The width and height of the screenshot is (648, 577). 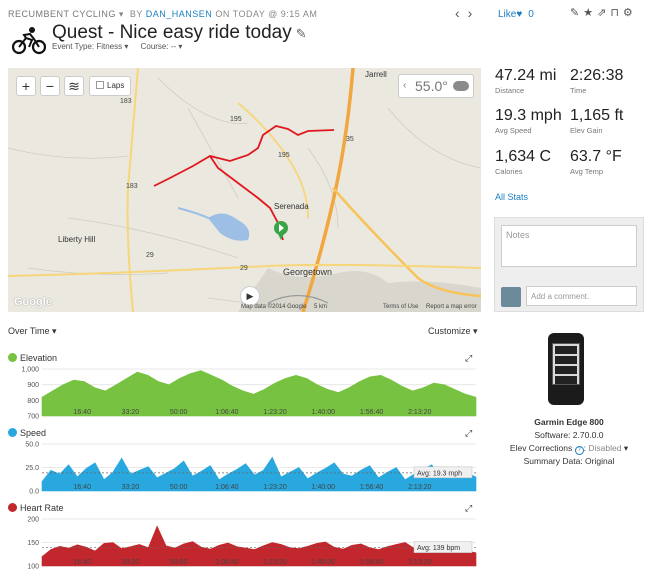 I want to click on customize-chevron-icon: ▾, so click(x=474, y=331).